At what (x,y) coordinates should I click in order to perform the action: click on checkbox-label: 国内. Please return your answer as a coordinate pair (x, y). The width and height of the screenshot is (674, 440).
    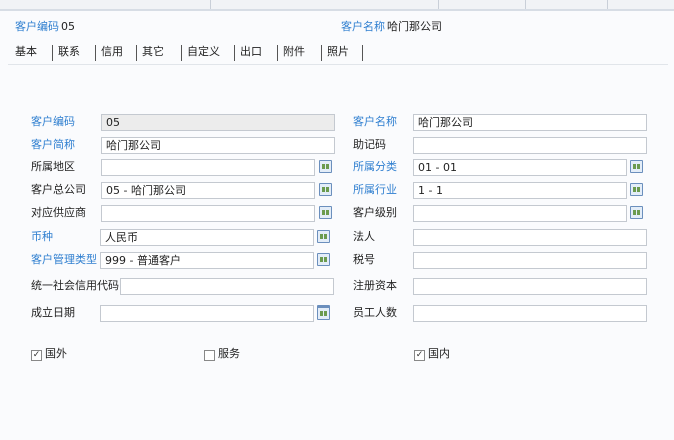
    Looking at the image, I should click on (439, 353).